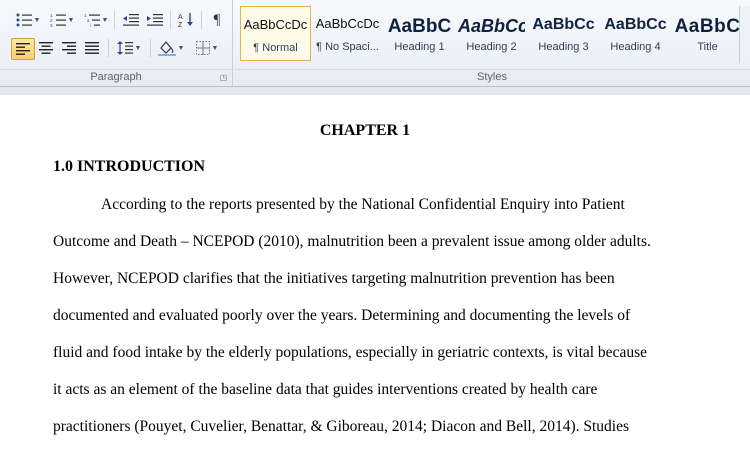  What do you see at coordinates (563, 33) in the screenshot?
I see `style-heading-3: AaBbCc Heading 3` at bounding box center [563, 33].